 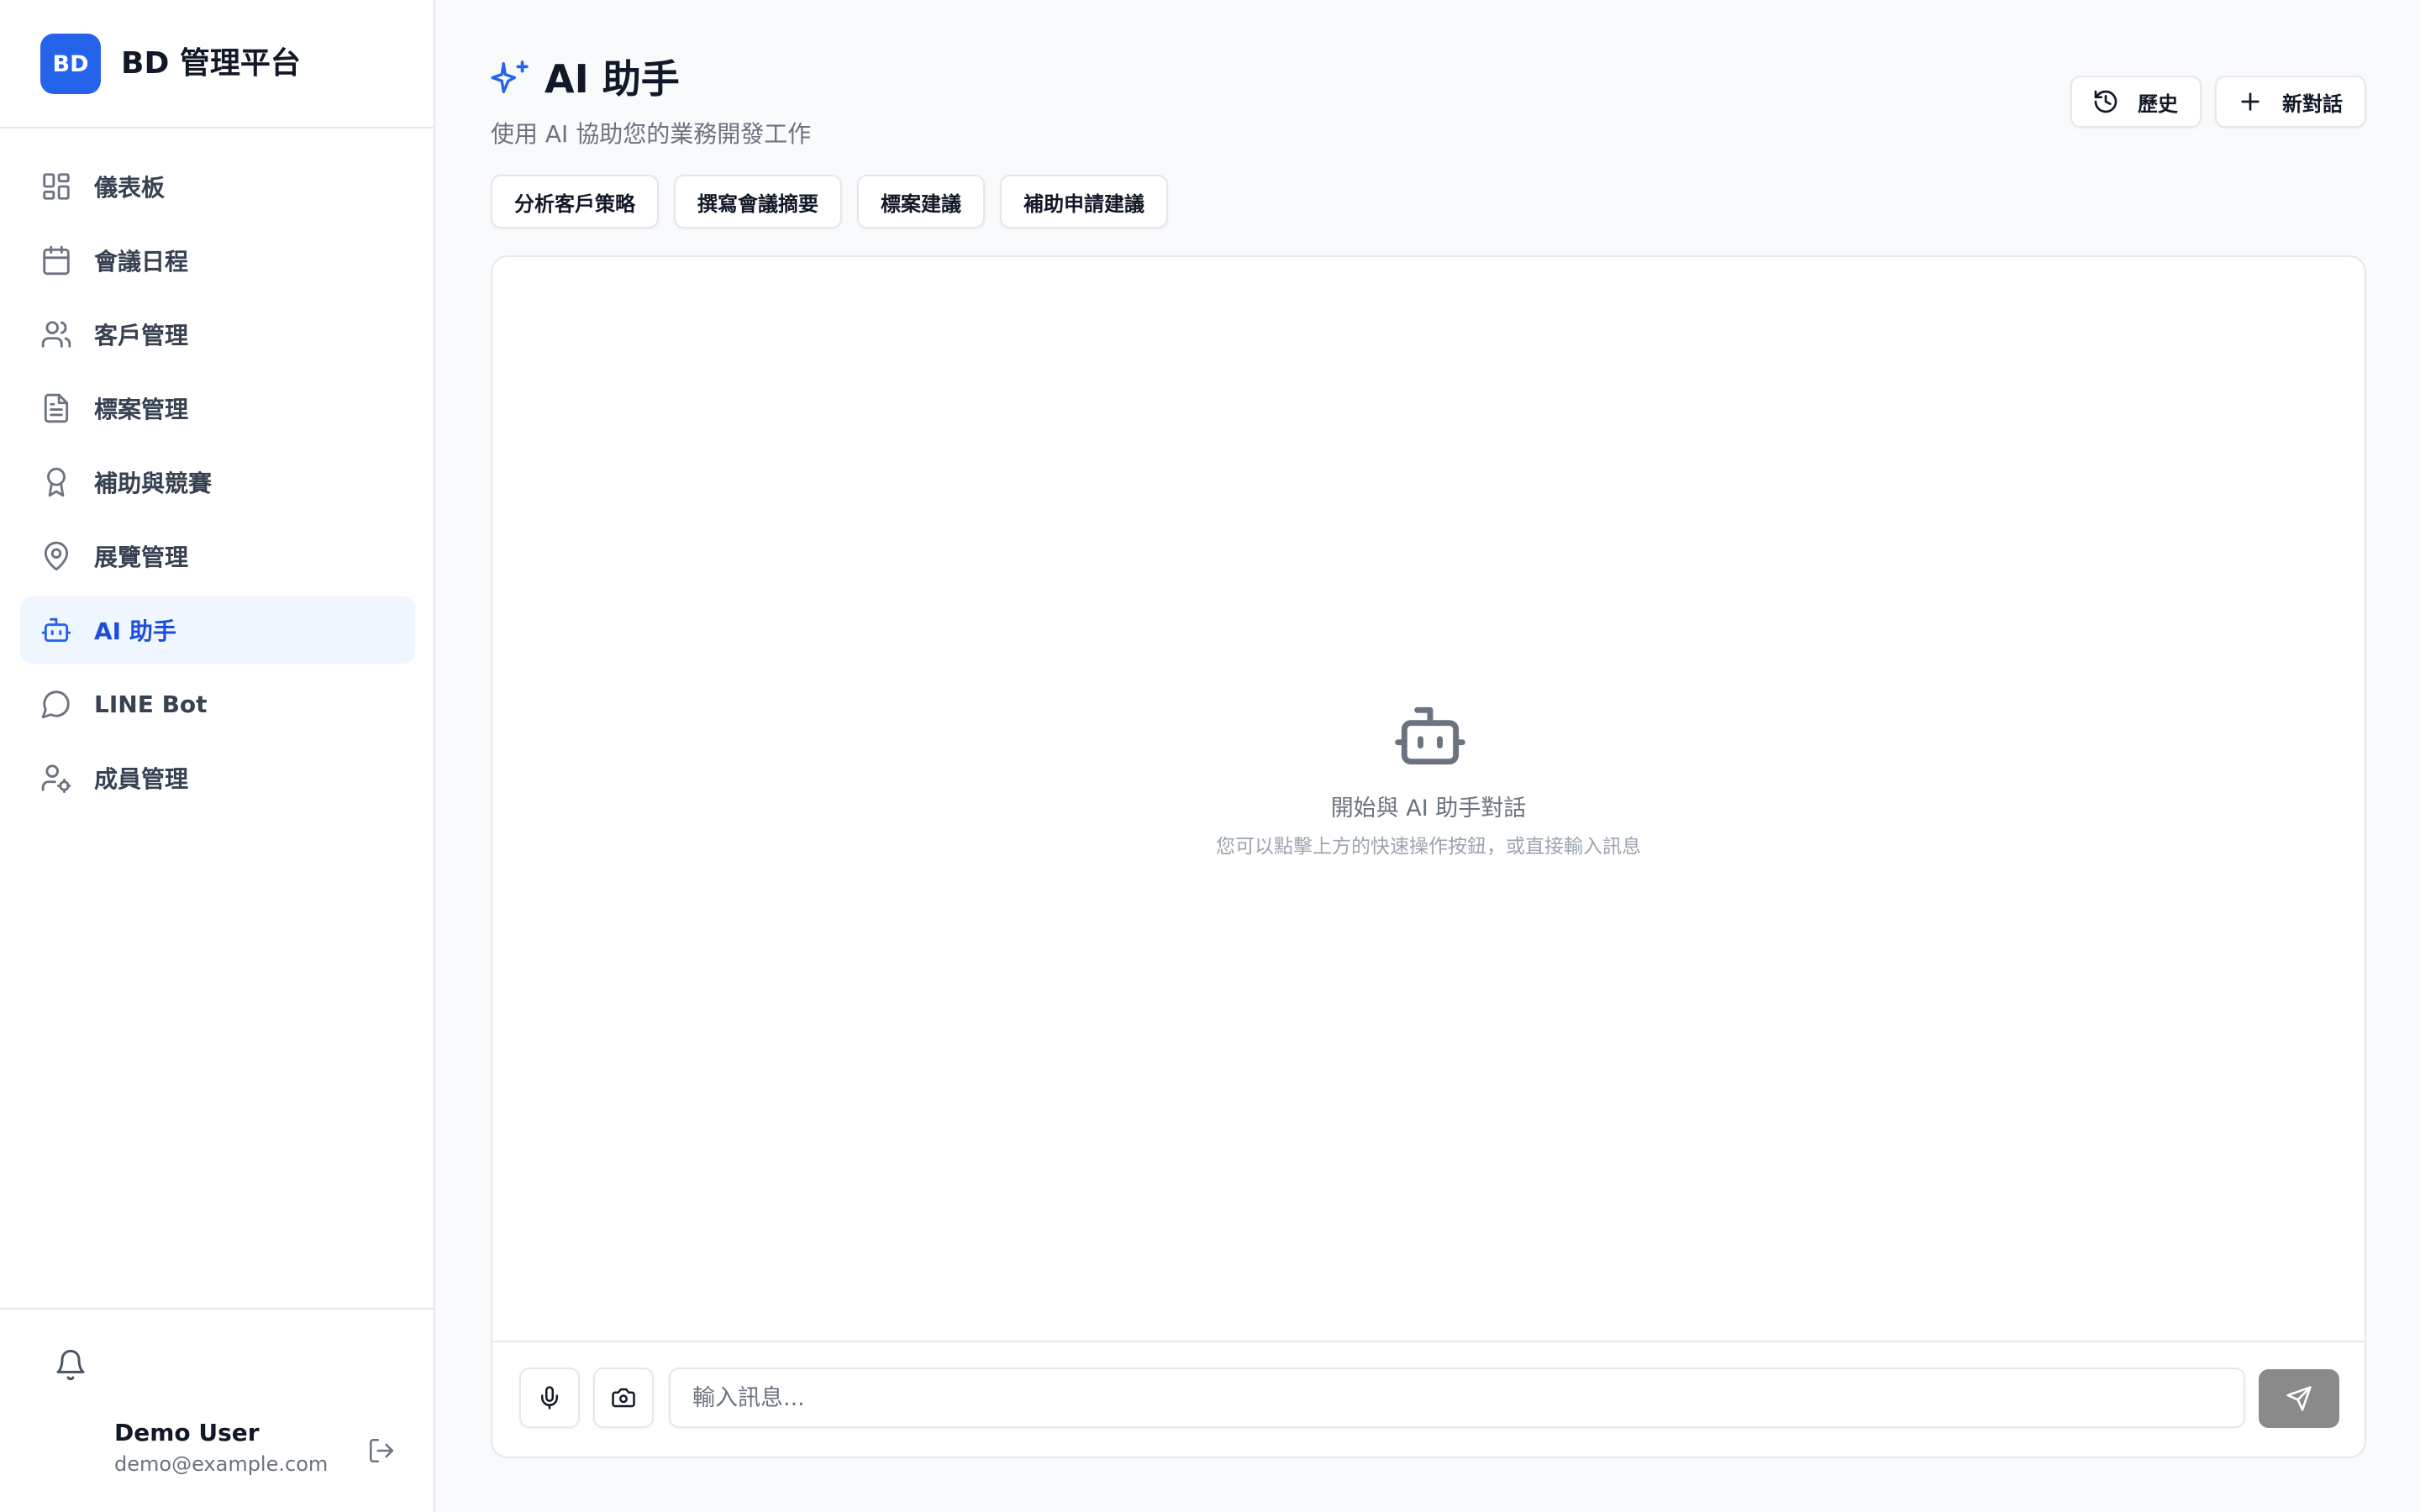 What do you see at coordinates (218, 482) in the screenshot?
I see `sidebar-item-grants: 補助與競賽` at bounding box center [218, 482].